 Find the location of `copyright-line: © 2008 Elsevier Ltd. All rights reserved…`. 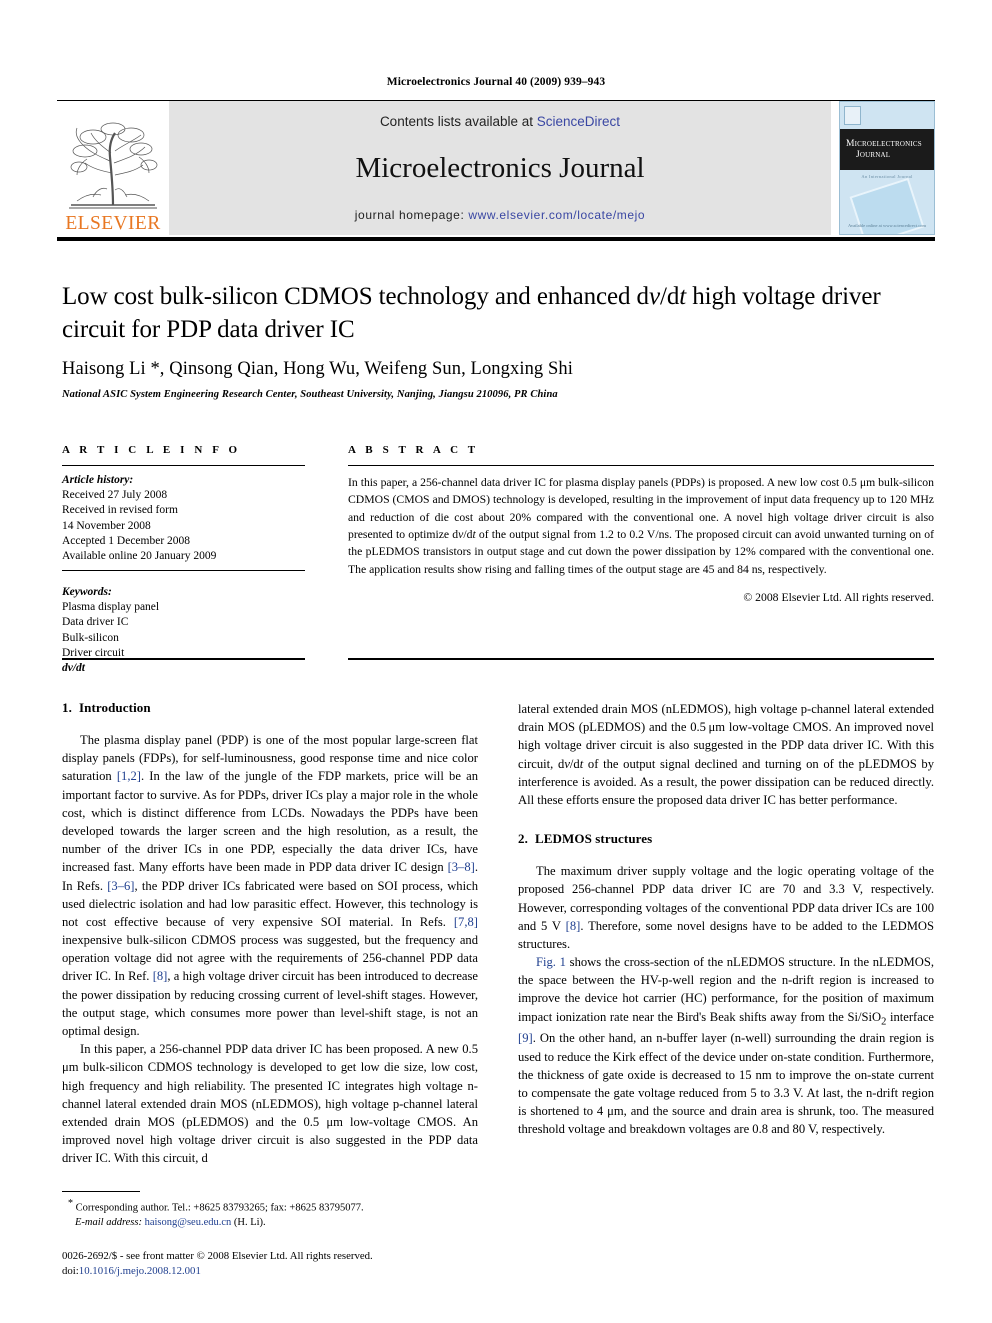

copyright-line: © 2008 Elsevier Ltd. All rights reserved… is located at coordinates (838, 597).